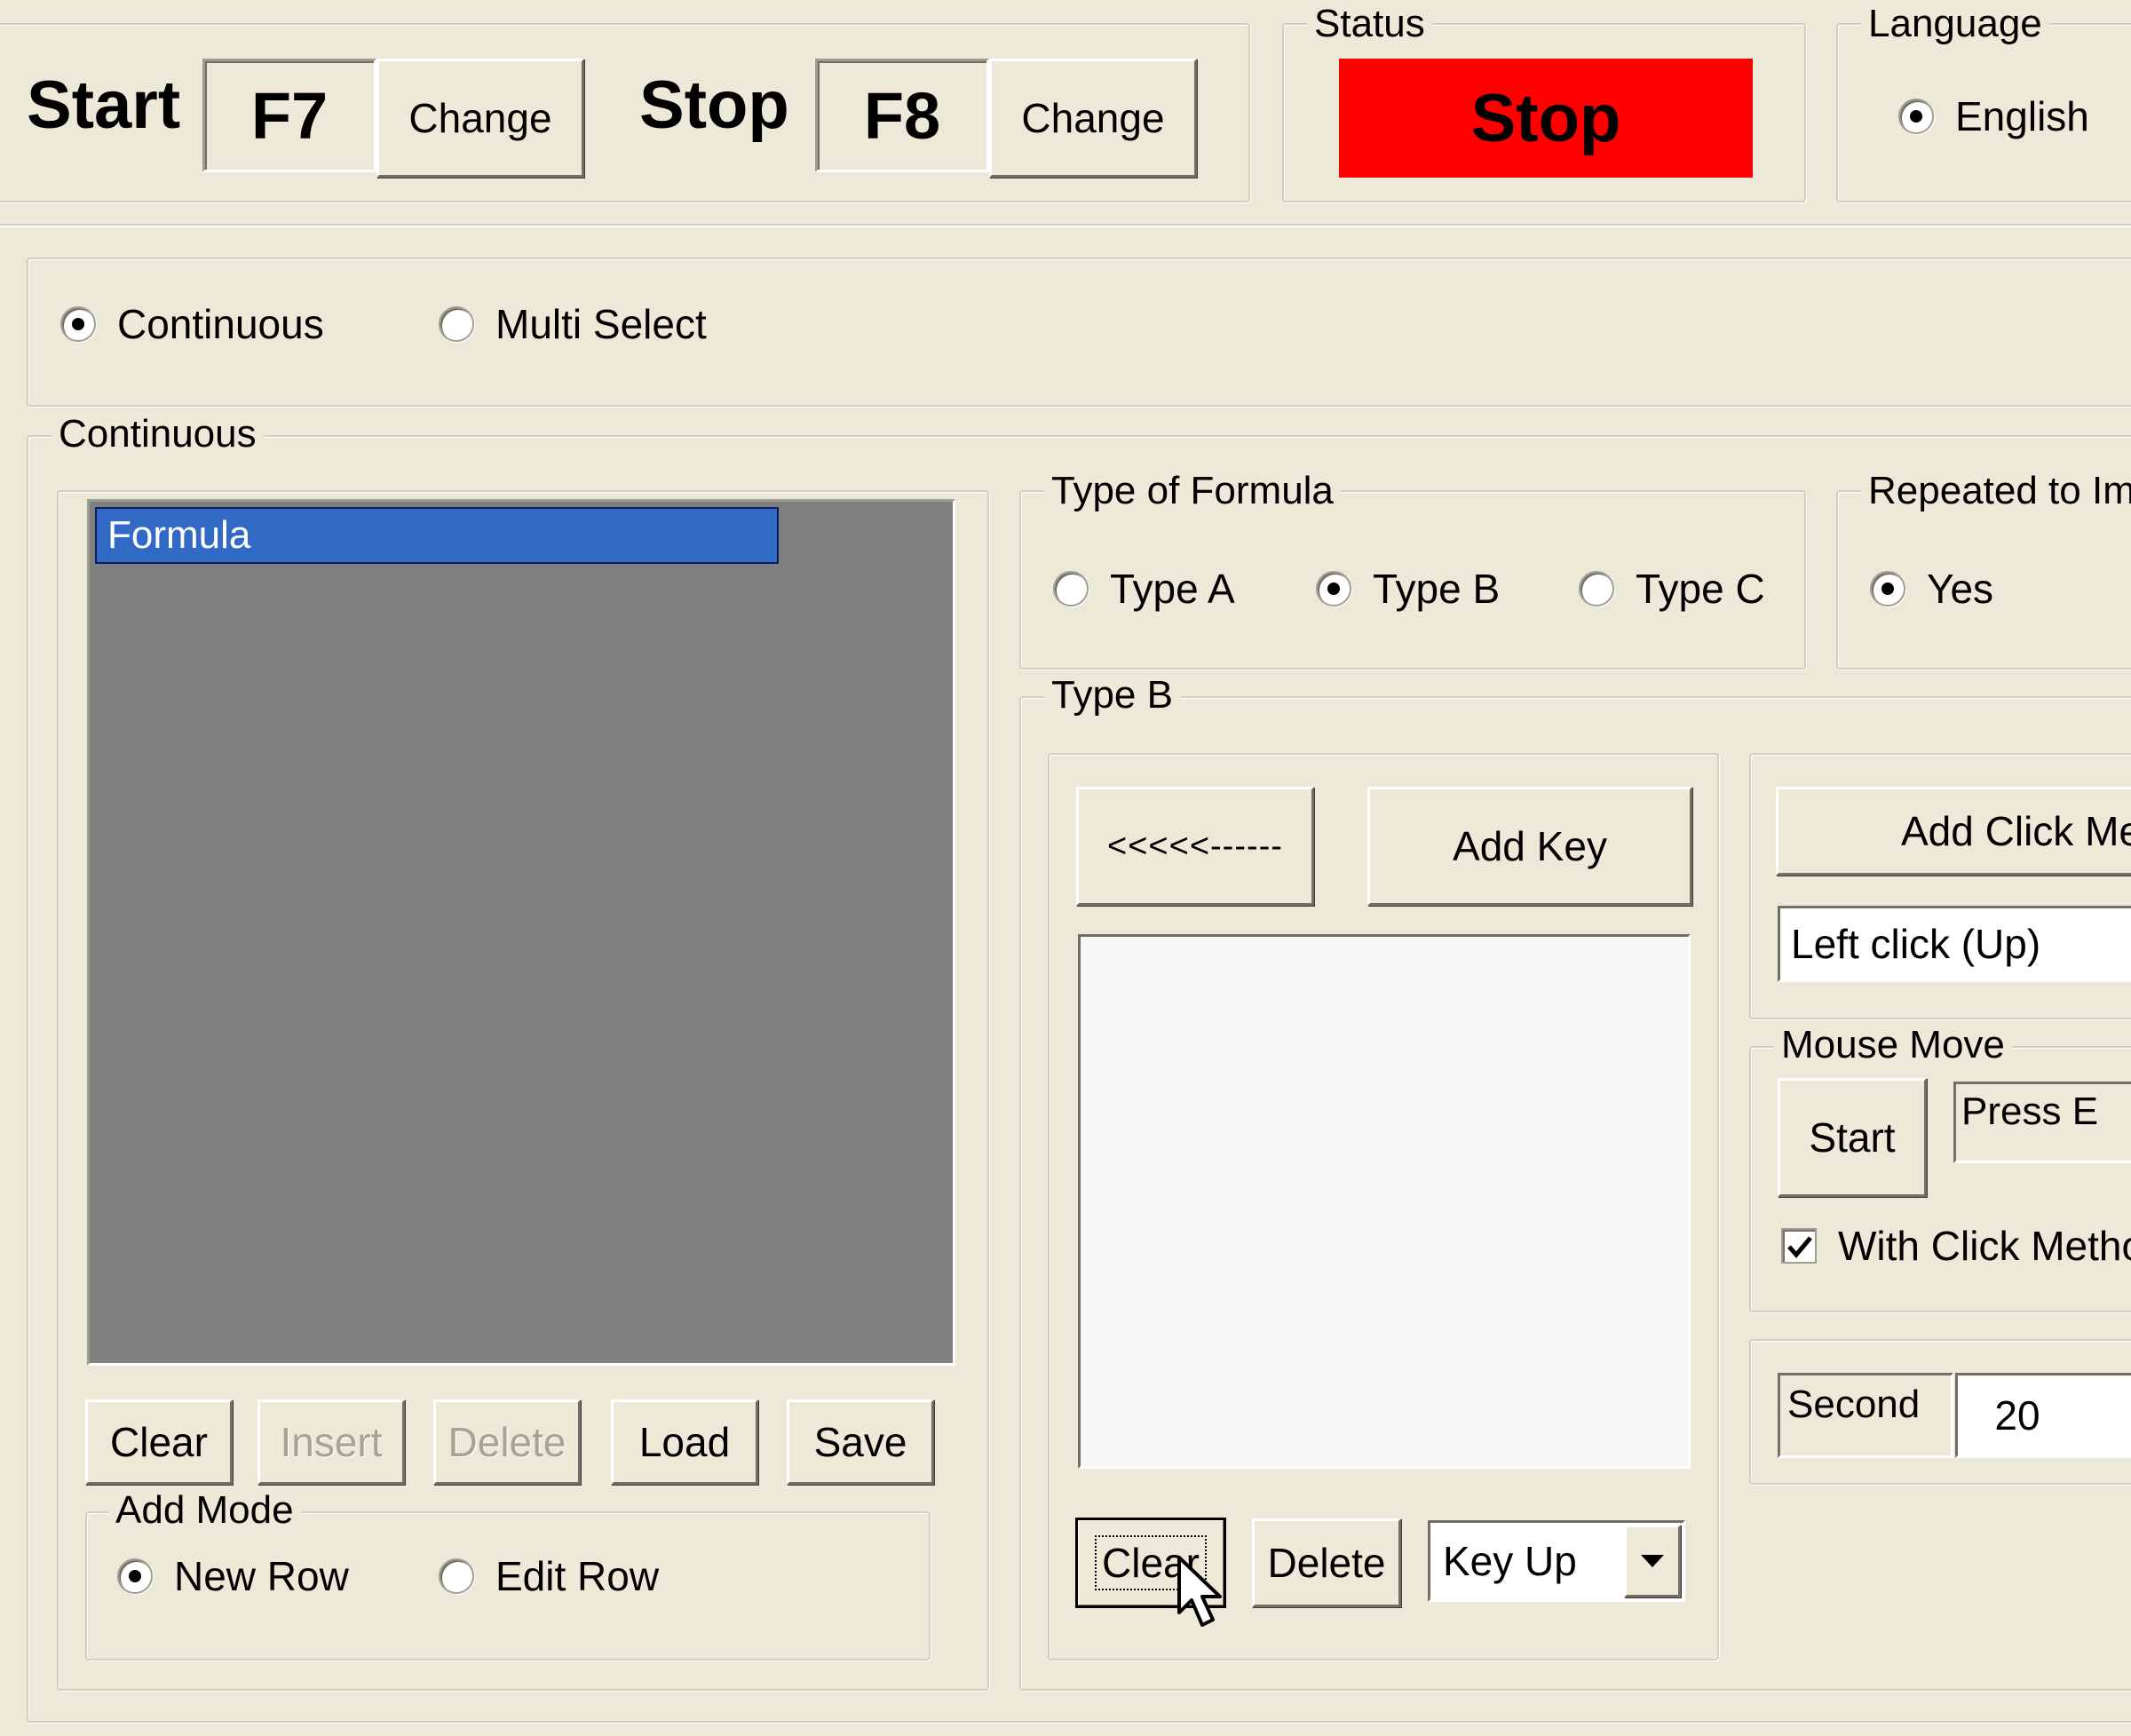 This screenshot has width=2131, height=1736. I want to click on insert-button: Insert, so click(331, 1442).